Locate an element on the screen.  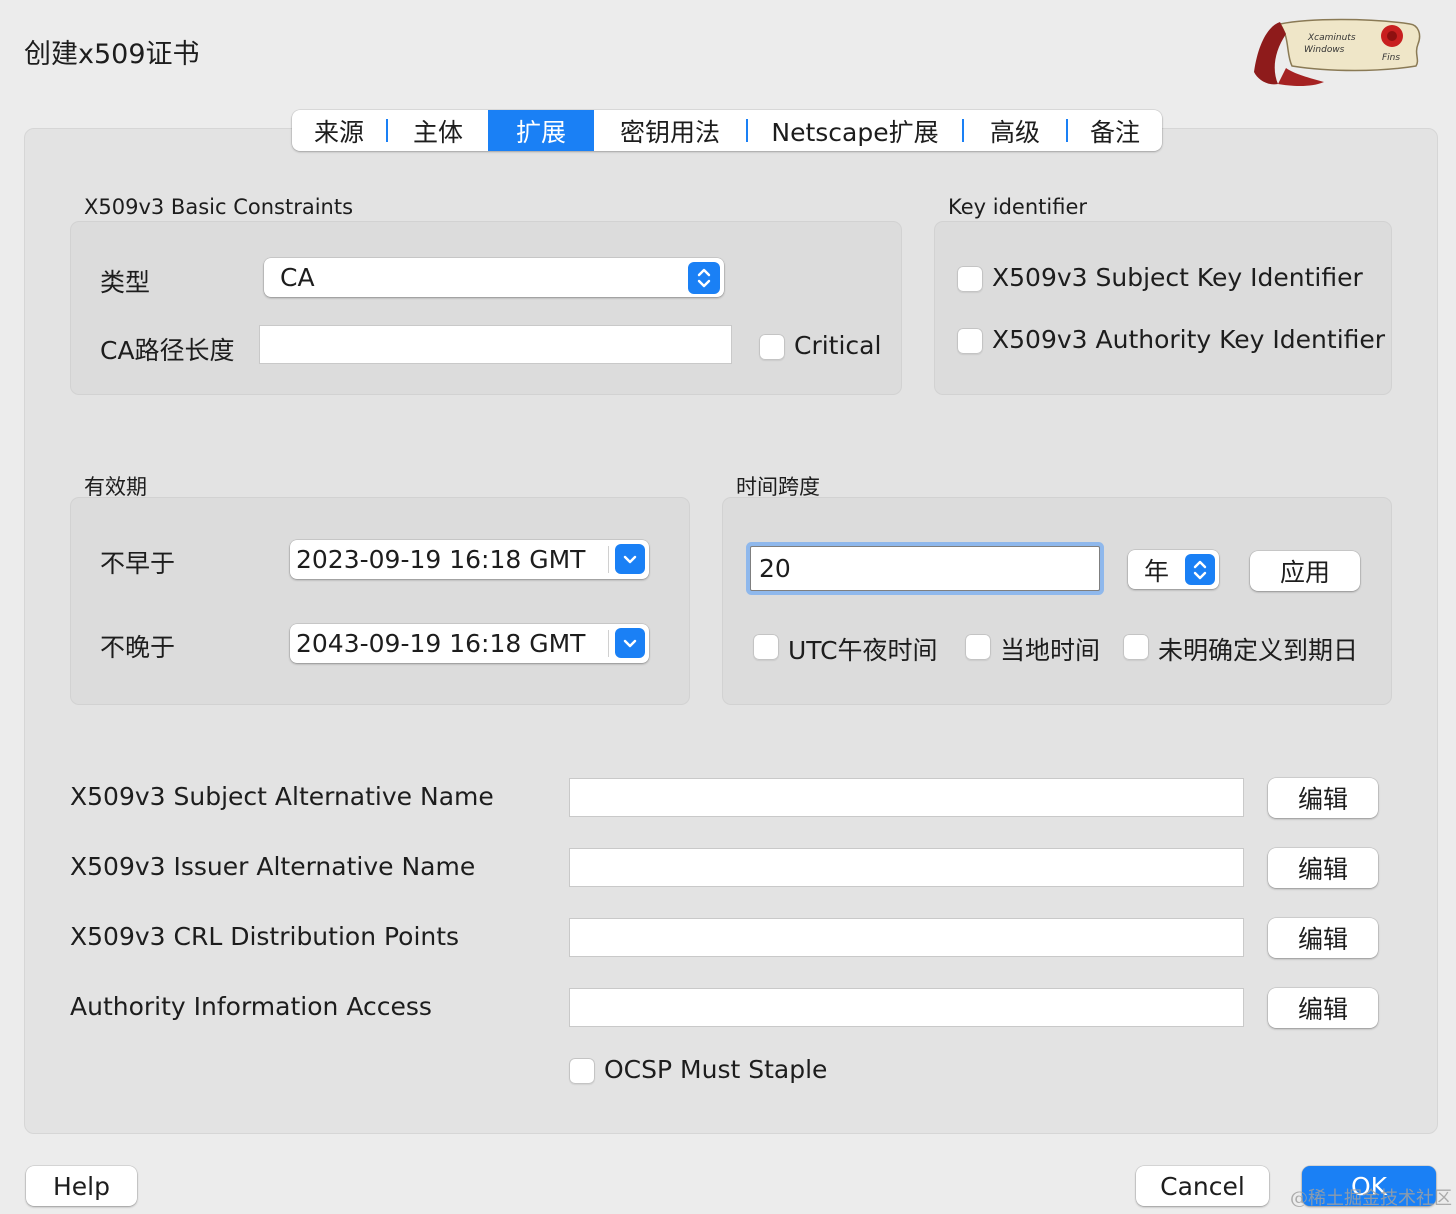
tab-key-usage: 密钥用法 is located at coordinates (670, 130).